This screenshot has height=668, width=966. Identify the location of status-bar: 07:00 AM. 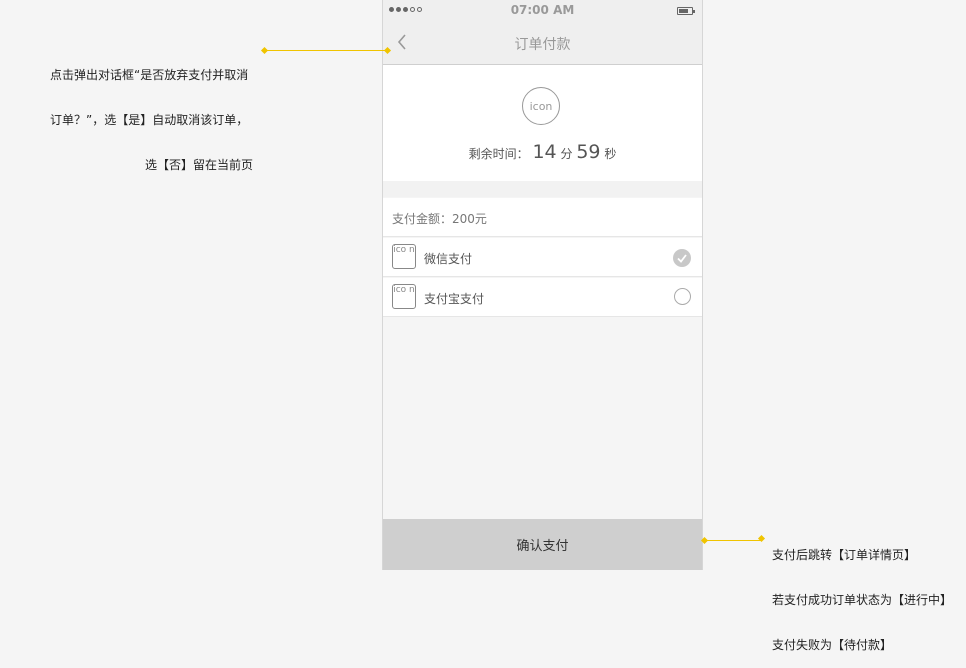
(542, 11).